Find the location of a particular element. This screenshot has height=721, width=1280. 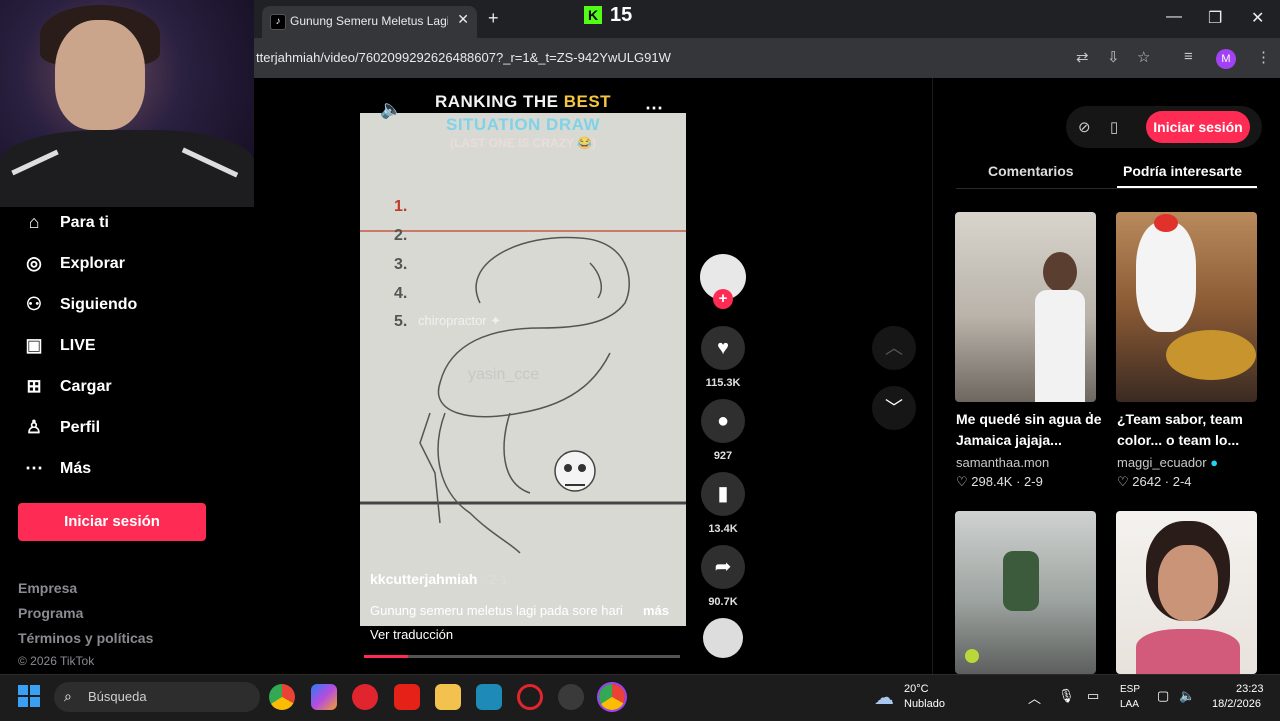

keyboard-icon: ▭ is located at coordinates (1093, 696).